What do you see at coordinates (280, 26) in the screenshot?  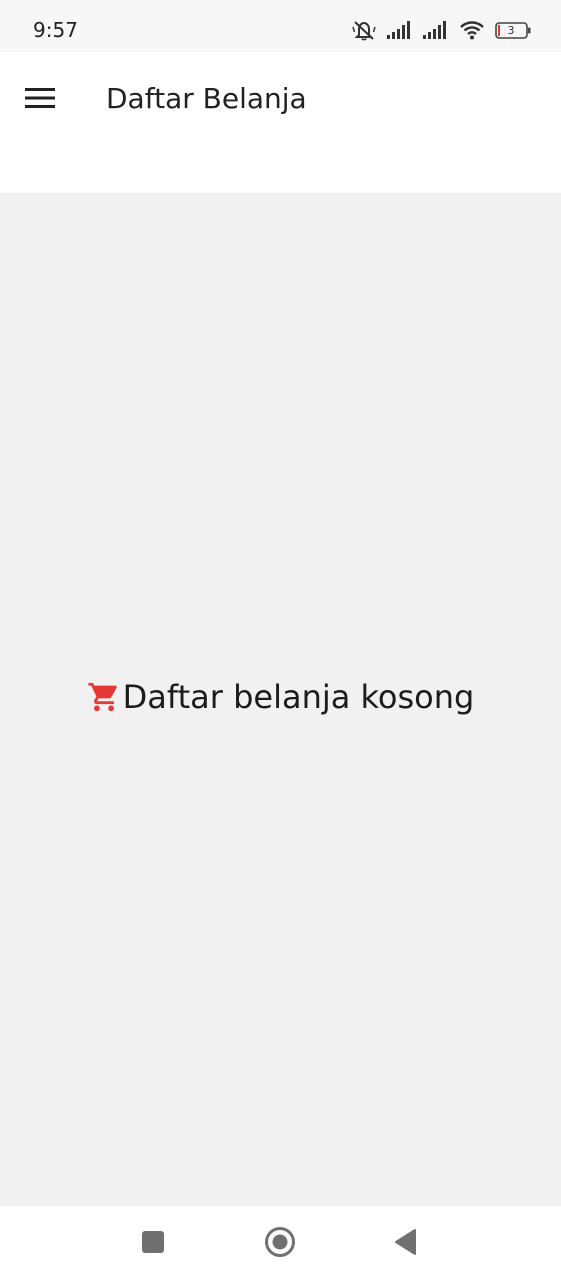 I see `status-bar: 9:57 3` at bounding box center [280, 26].